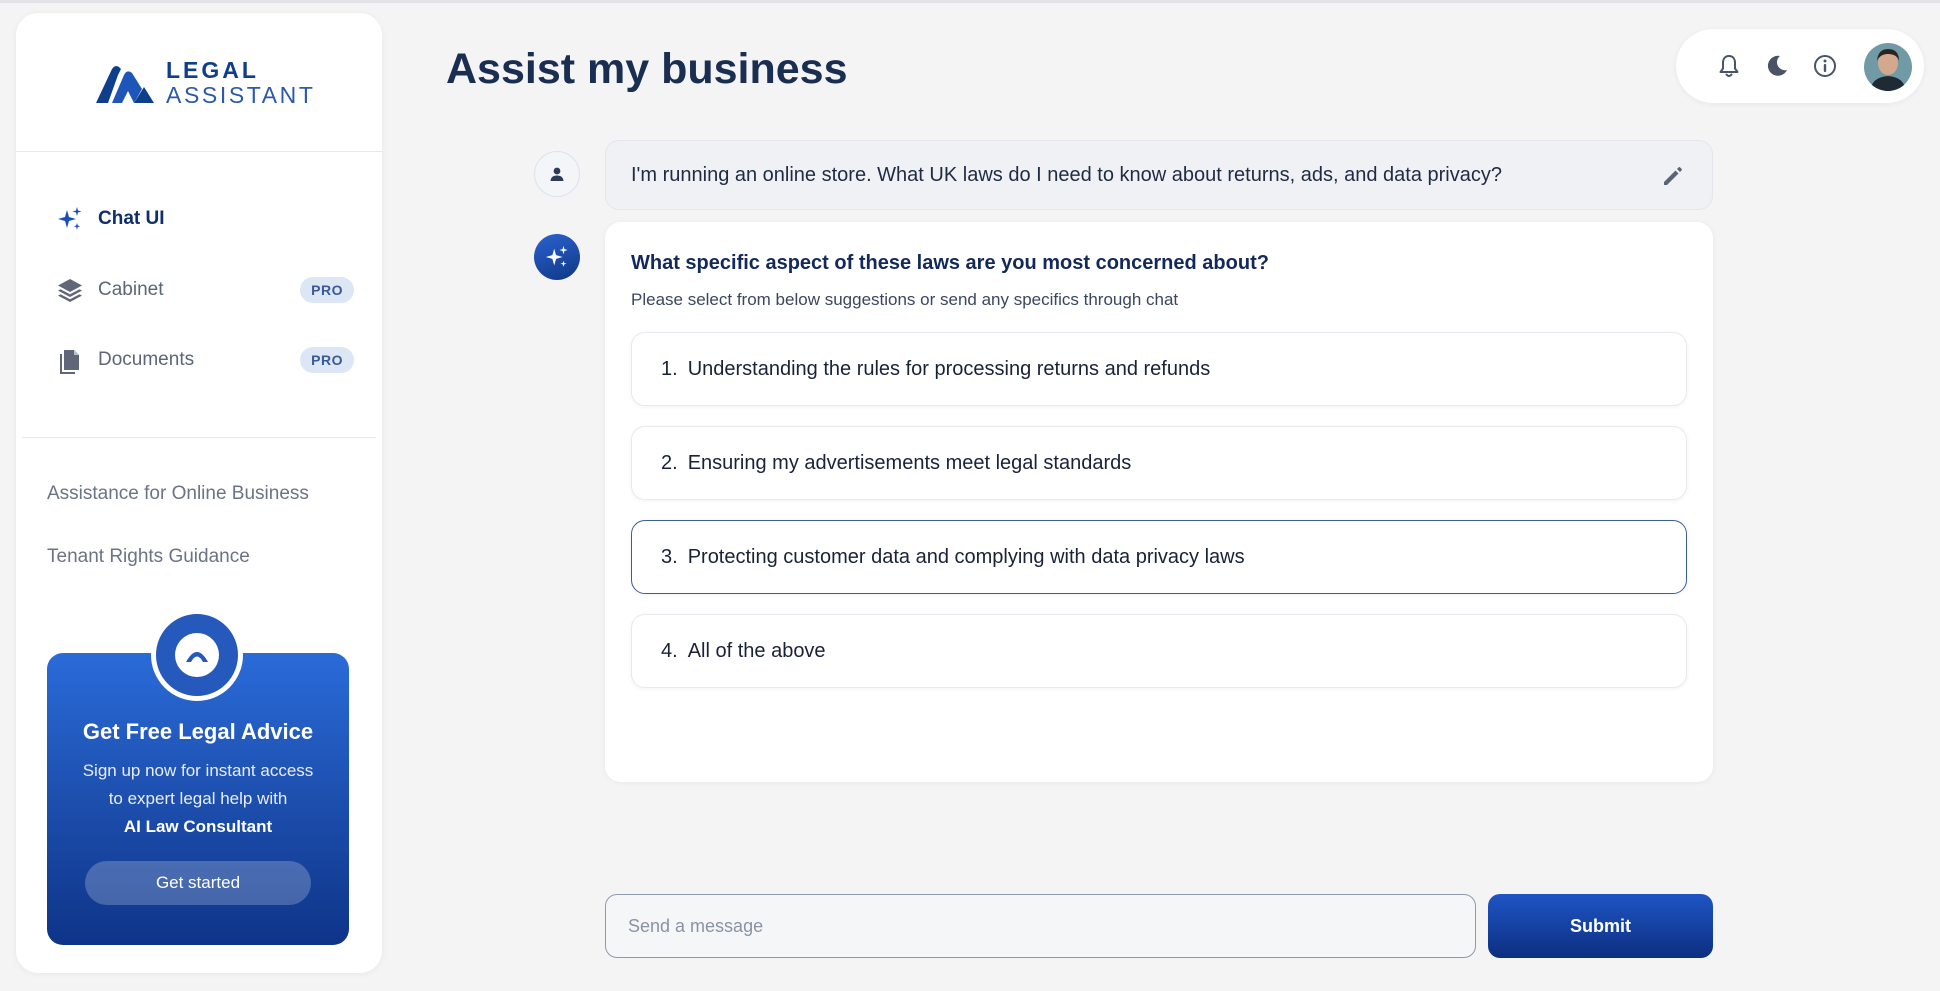 This screenshot has height=991, width=1940. I want to click on layers-icon, so click(70, 290).